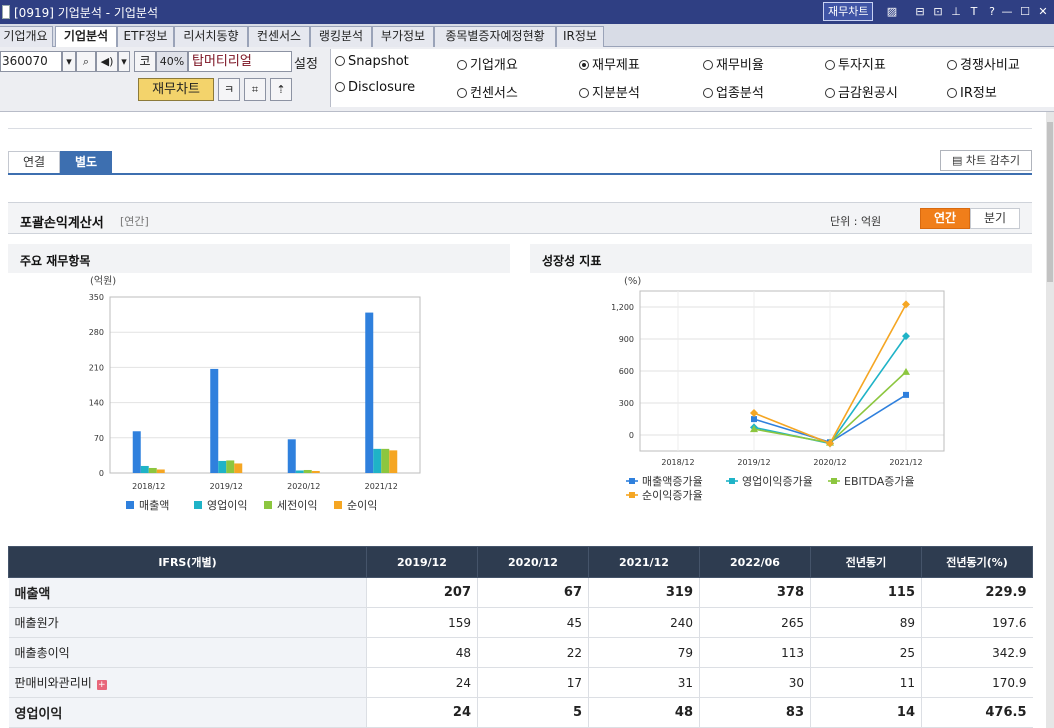 This screenshot has width=1054, height=728. I want to click on radio-consensus: 컨센서스, so click(487, 91).